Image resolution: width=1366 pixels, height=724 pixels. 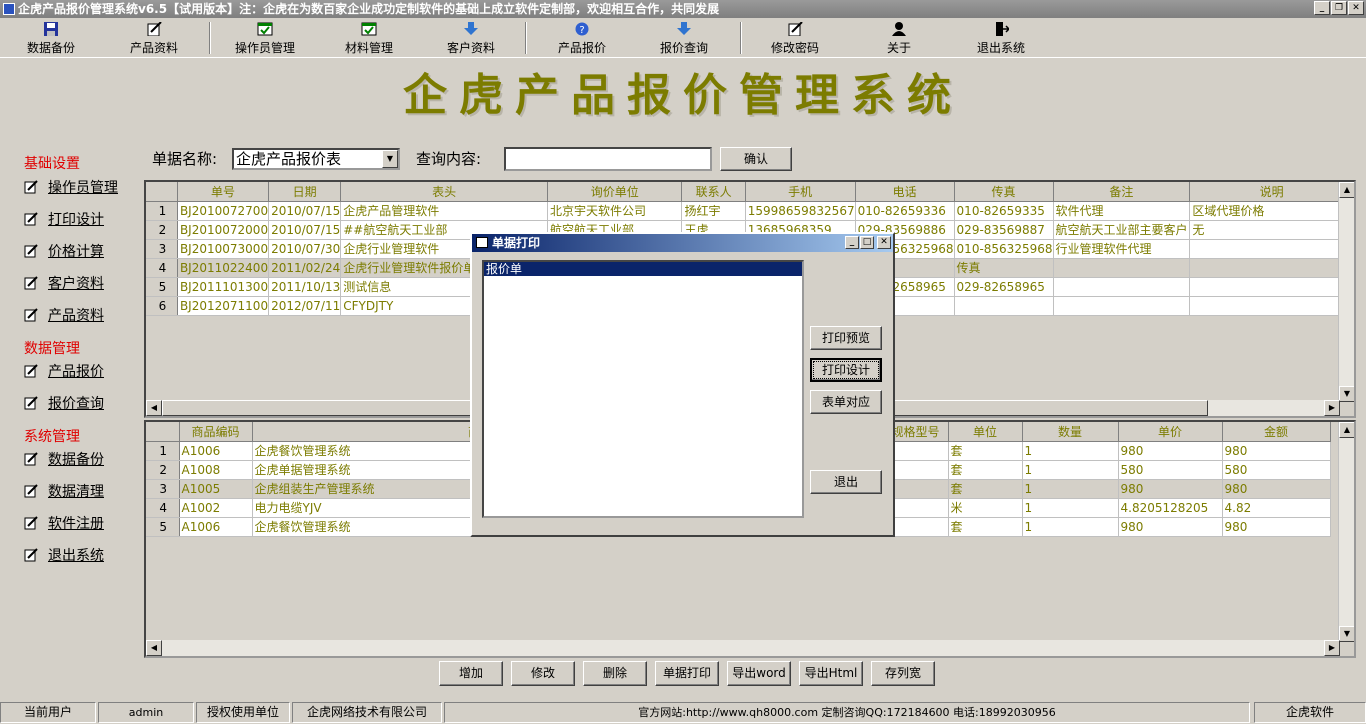 I want to click on table-cell: BJ2010072700, so click(x=223, y=211).